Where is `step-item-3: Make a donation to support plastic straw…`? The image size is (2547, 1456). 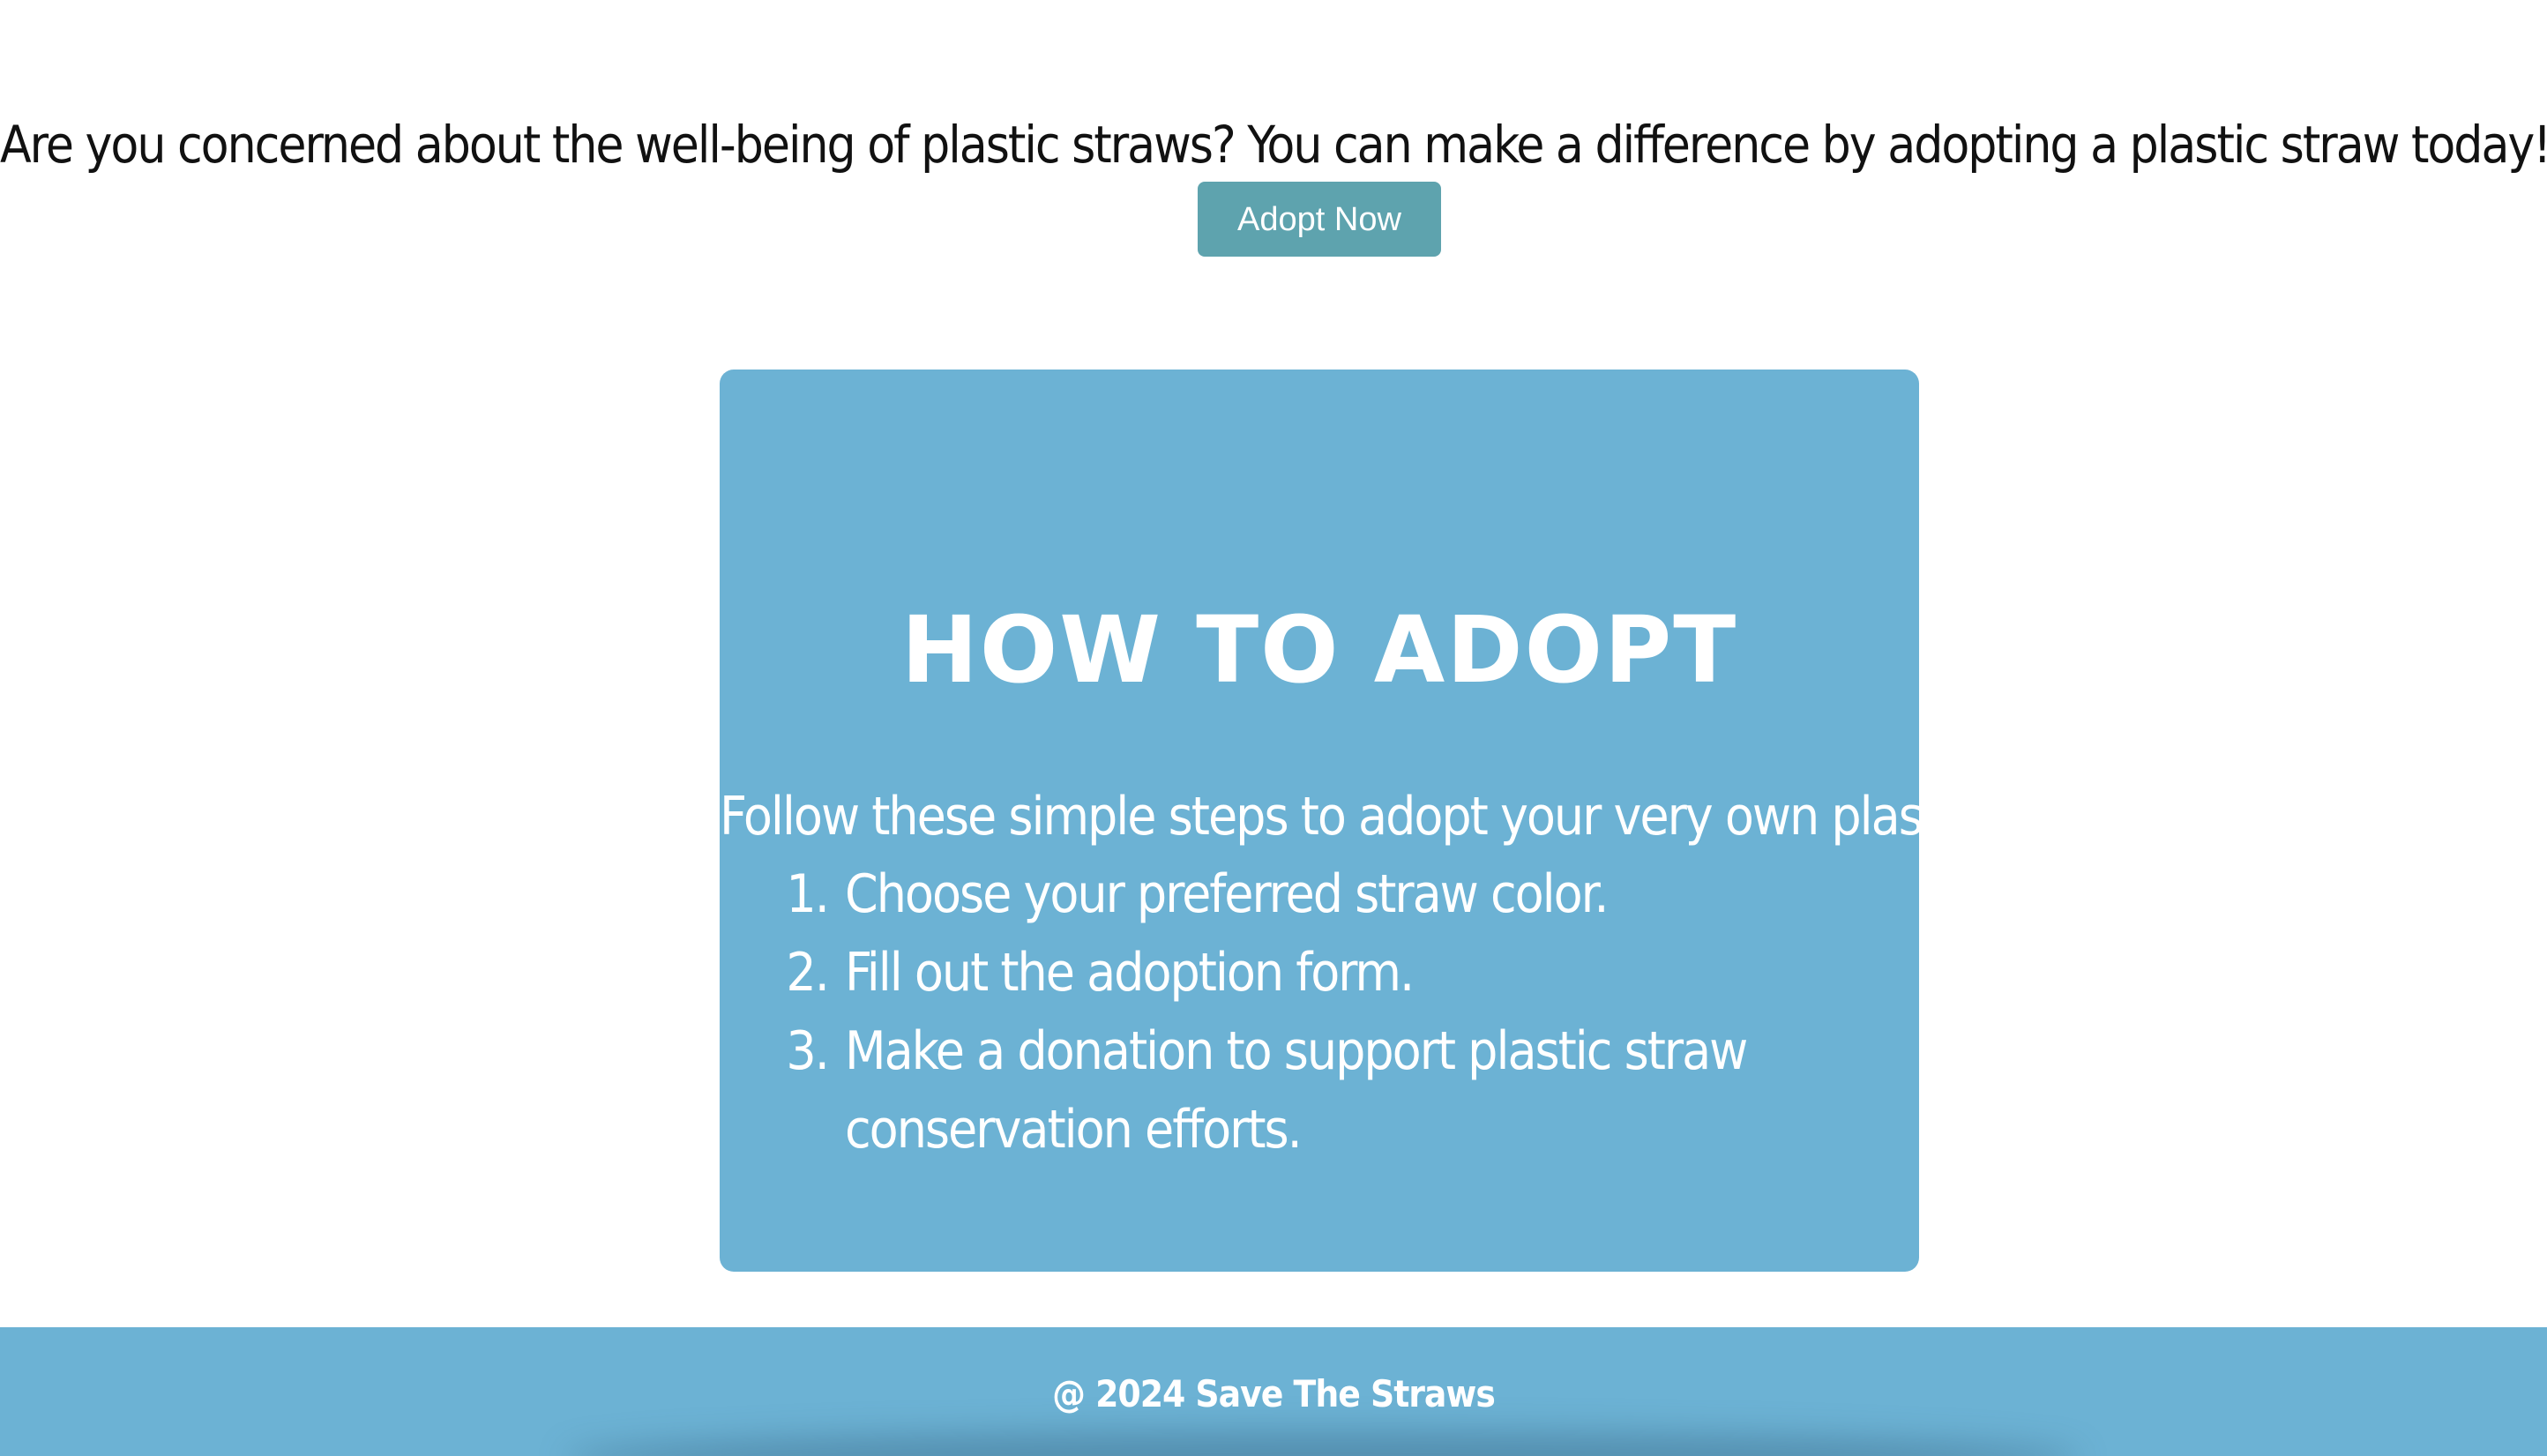
step-item-3: Make a donation to support plastic straw… is located at coordinates (1361, 1090).